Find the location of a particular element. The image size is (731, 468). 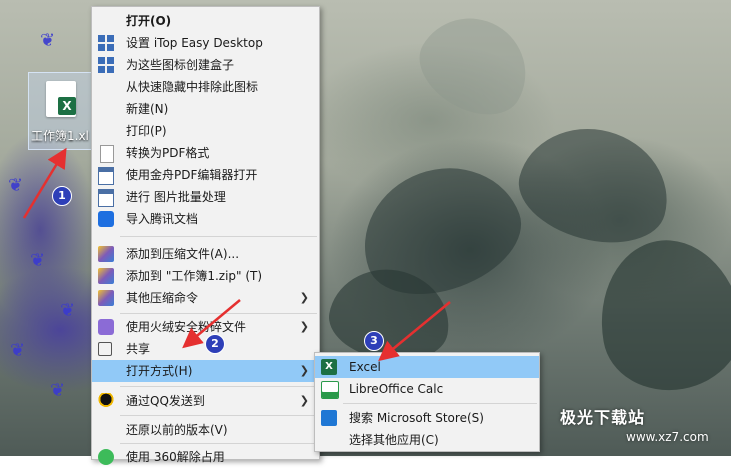

submenu-item-microsoft-store: 搜索 Microsoft Store(S) is located at coordinates (427, 418).